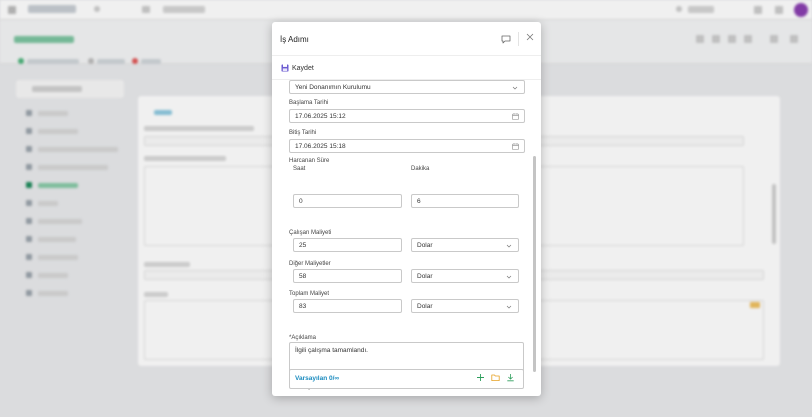 The image size is (812, 417). Describe the element at coordinates (301, 201) in the screenshot. I see `hours-value: 0` at that location.